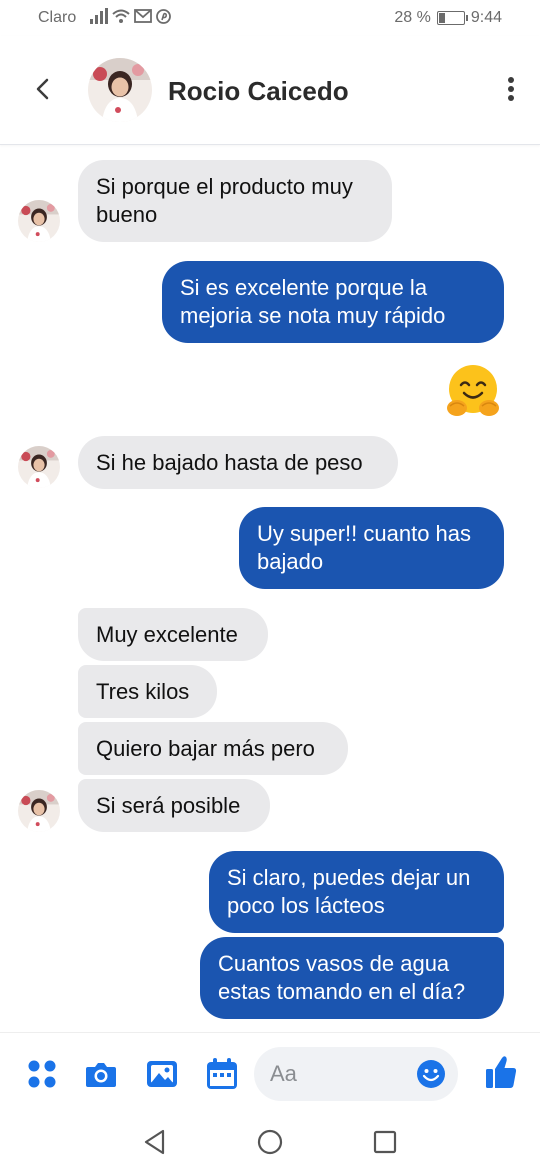 This screenshot has height=1170, width=540. What do you see at coordinates (121, 16) in the screenshot?
I see `wifi-icon` at bounding box center [121, 16].